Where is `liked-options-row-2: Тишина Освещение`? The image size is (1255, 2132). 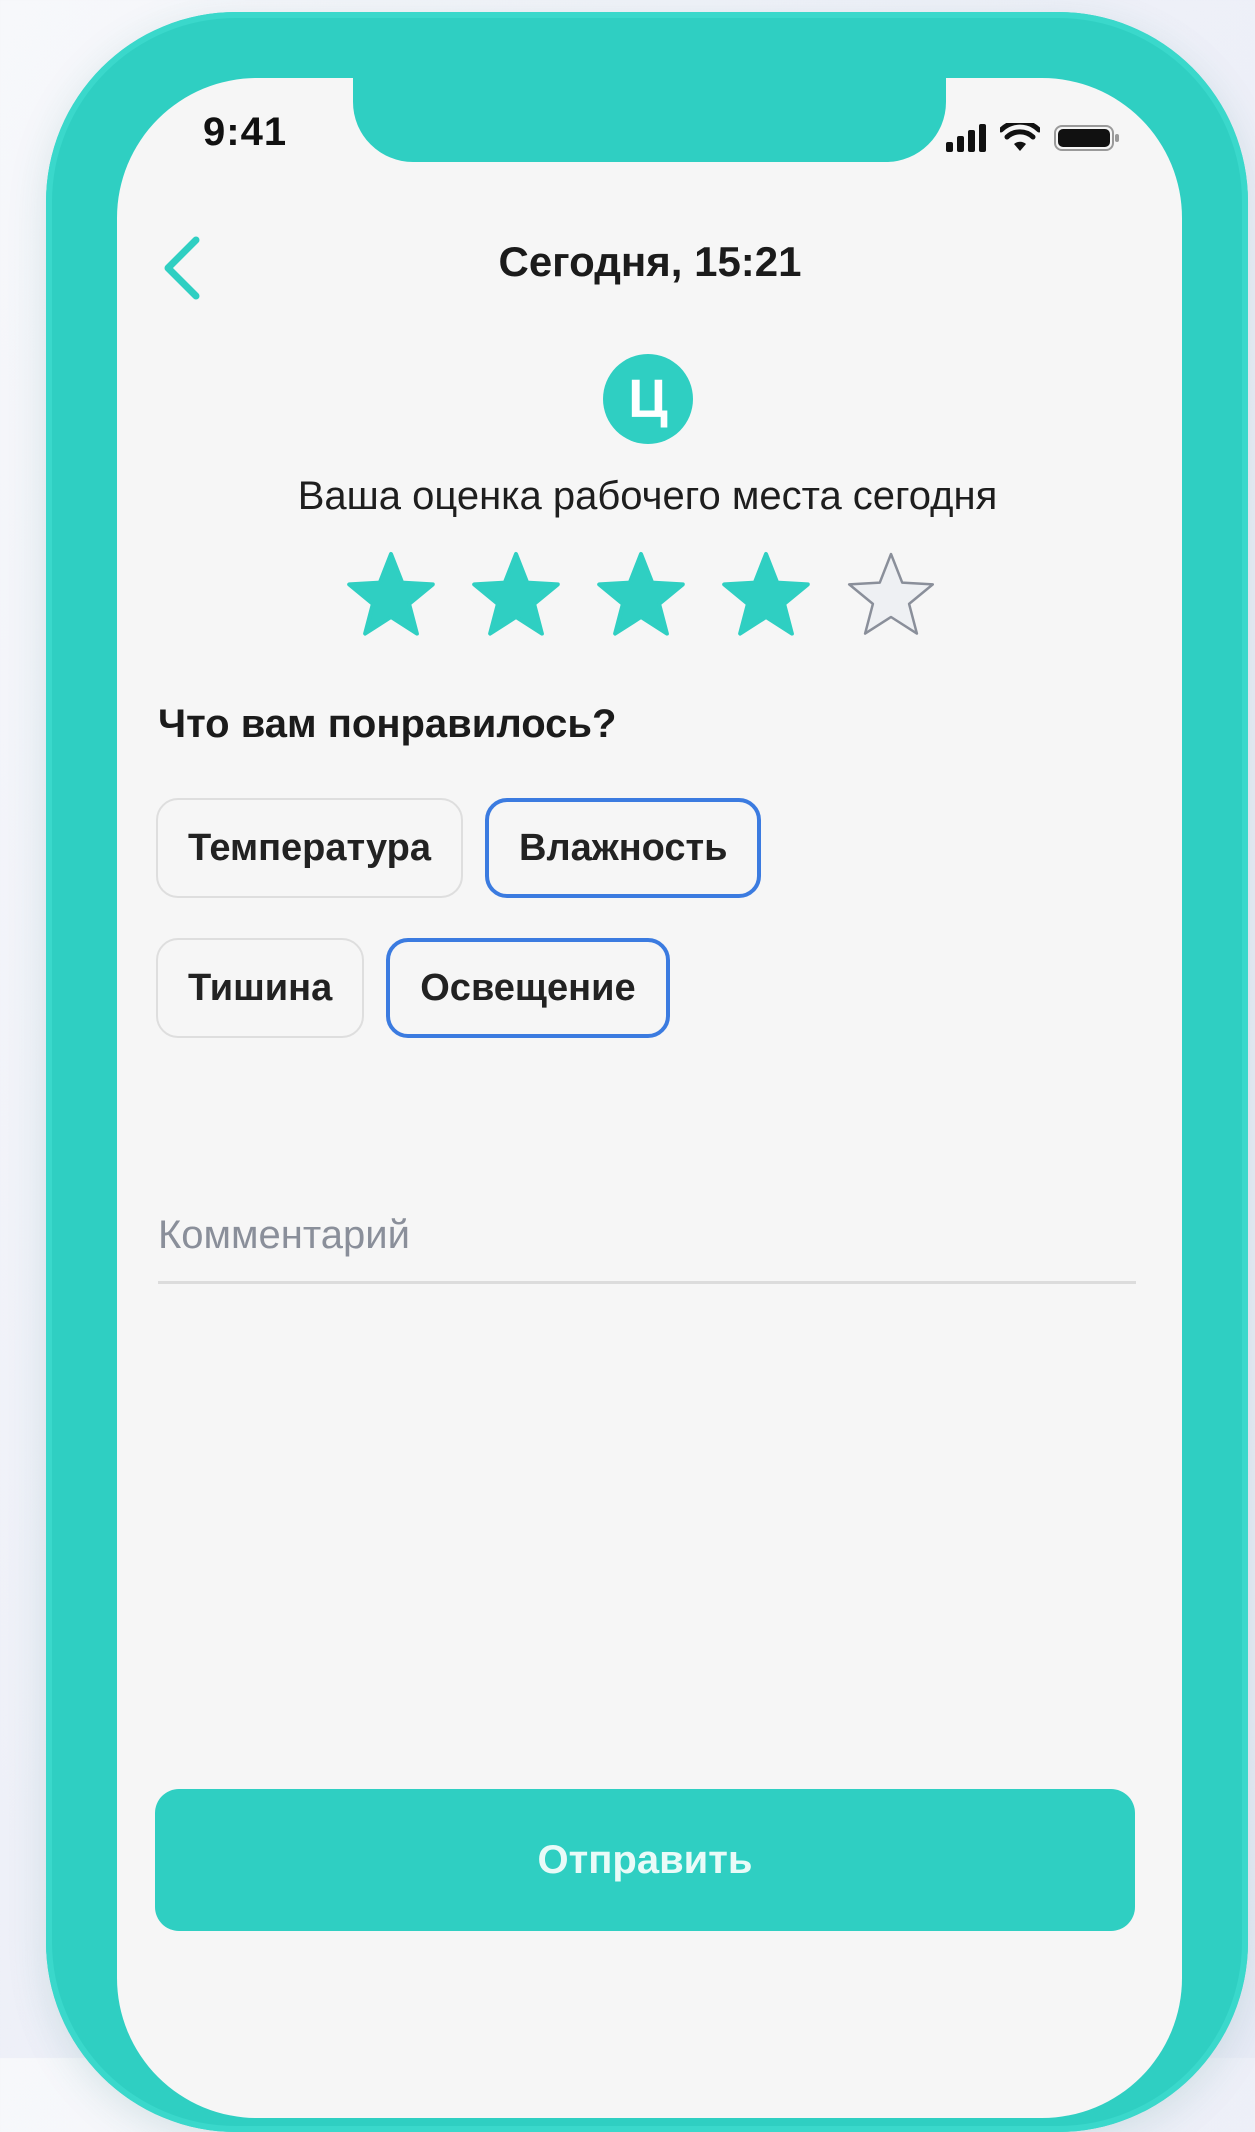 liked-options-row-2: Тишина Освещение is located at coordinates (413, 988).